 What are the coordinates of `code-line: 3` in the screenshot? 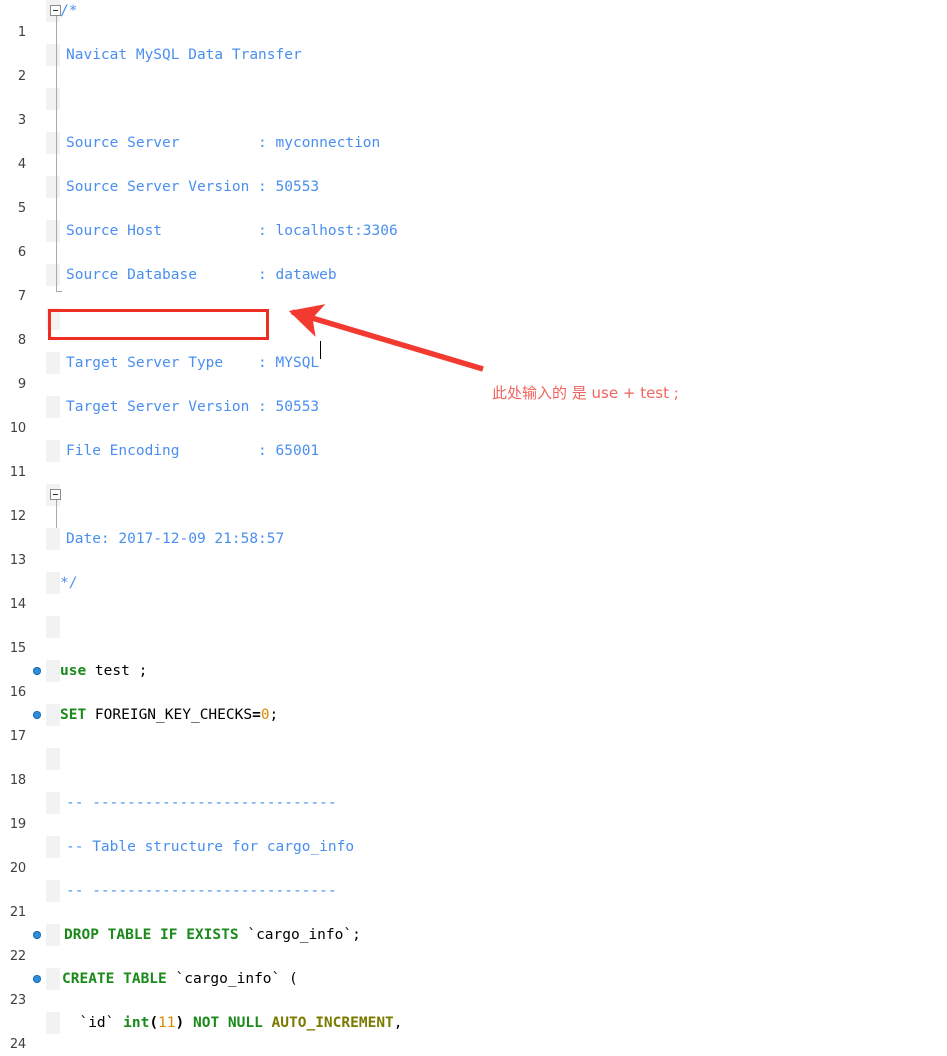 It's located at (473, 108).